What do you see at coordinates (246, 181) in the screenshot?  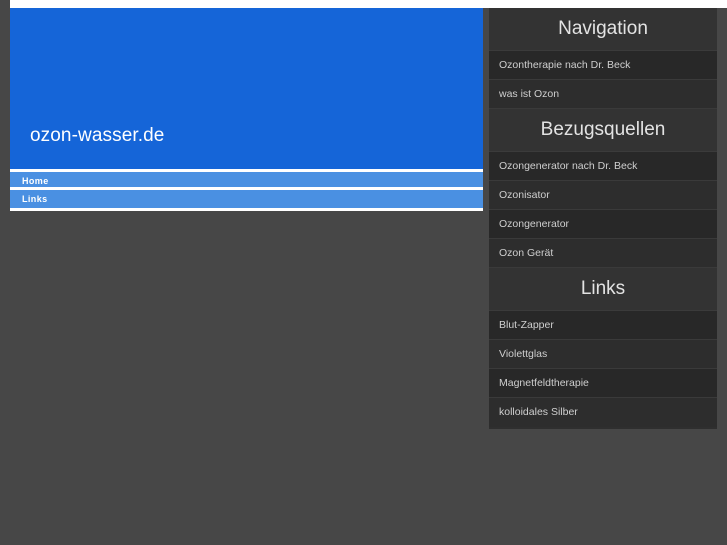 I see `menu-item-home: Home` at bounding box center [246, 181].